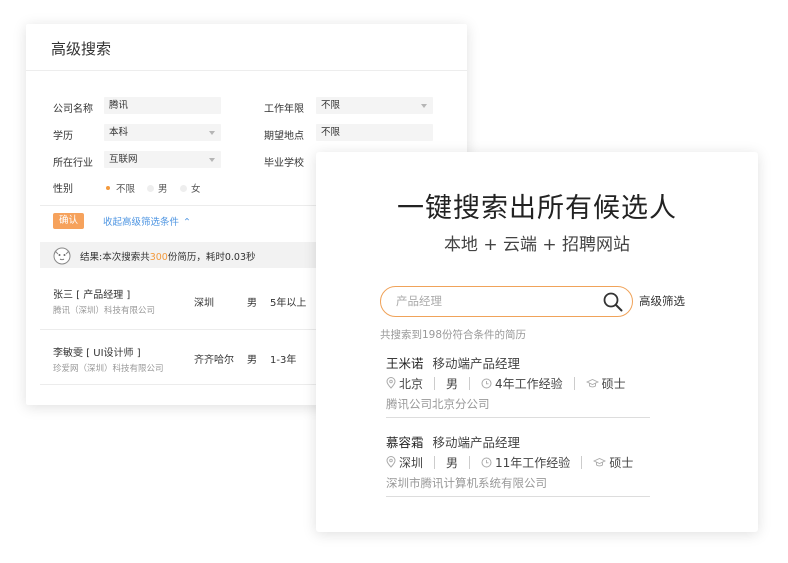 This screenshot has height=563, width=788. I want to click on row-company: 珍爱网（深圳）科技有限公司, so click(108, 369).